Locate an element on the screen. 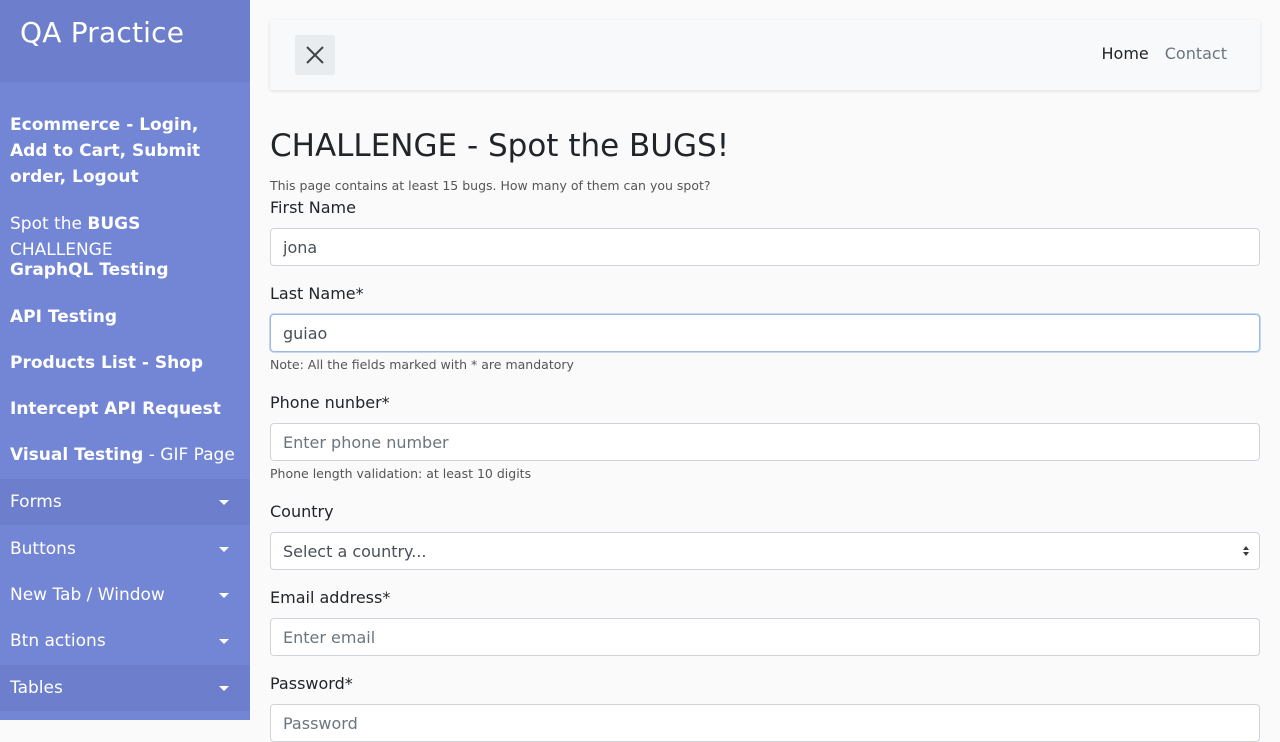  select-arrows-icon is located at coordinates (1246, 551).